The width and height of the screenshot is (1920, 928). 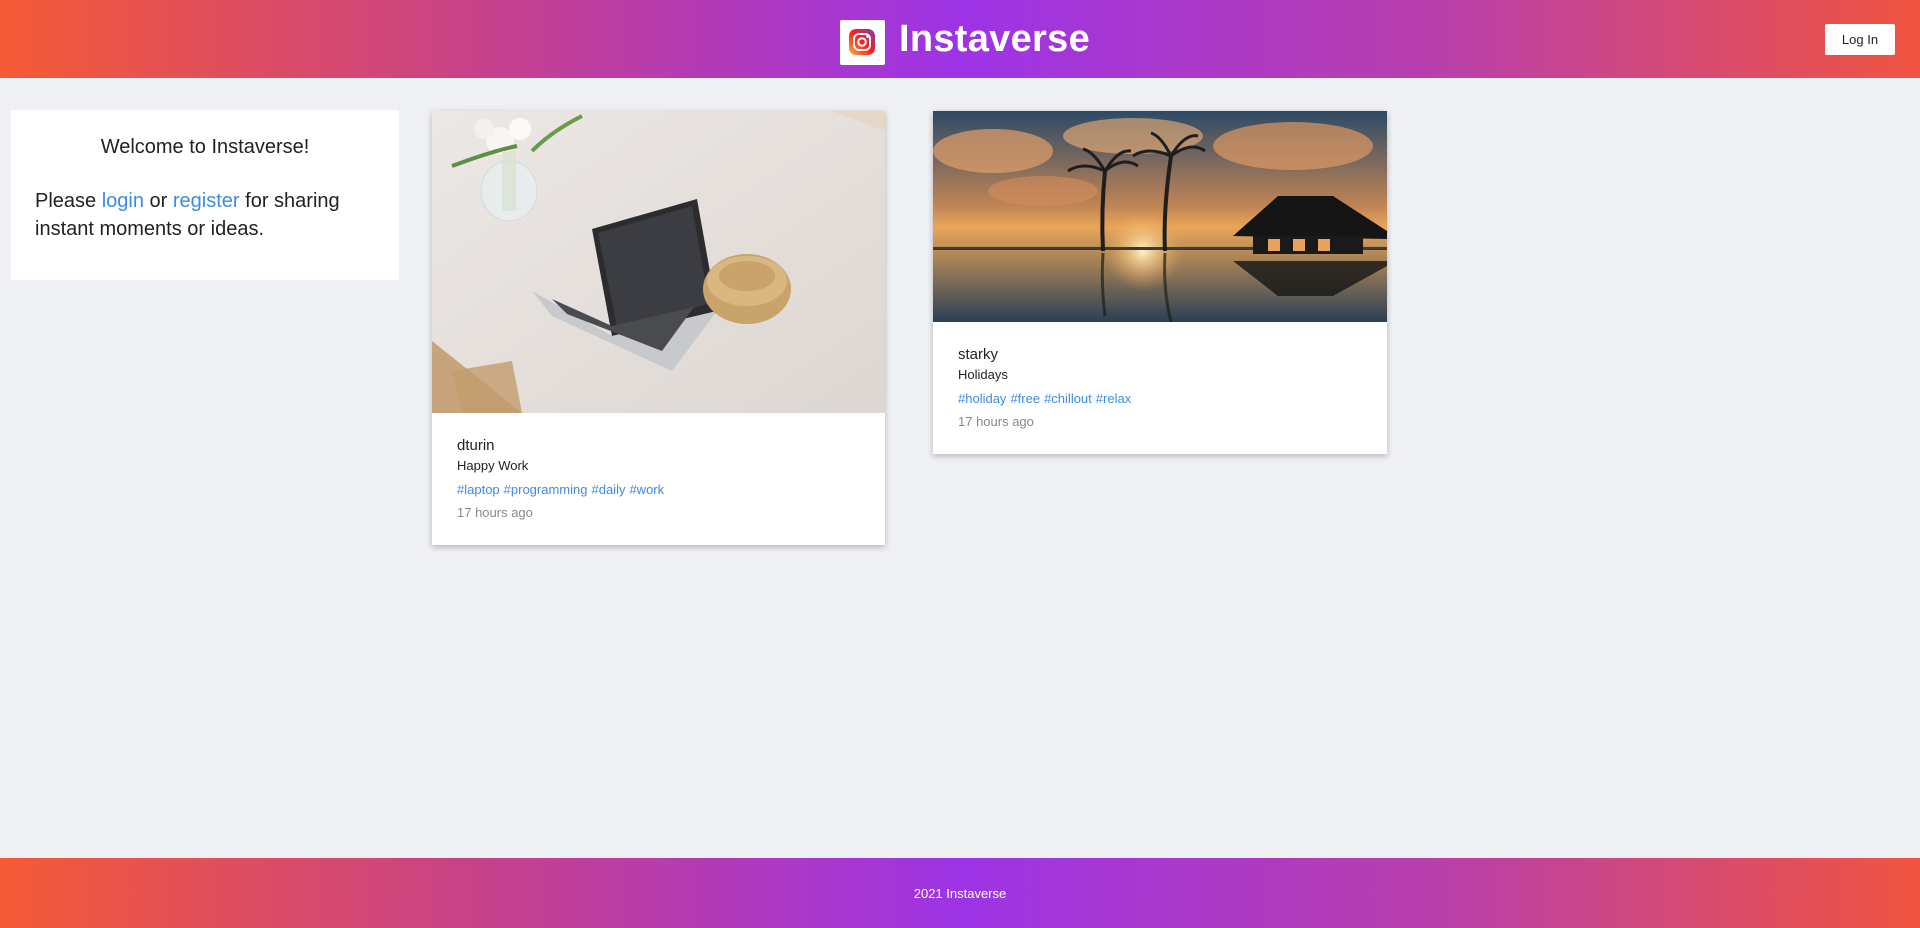 I want to click on post-username: starky, so click(x=1160, y=354).